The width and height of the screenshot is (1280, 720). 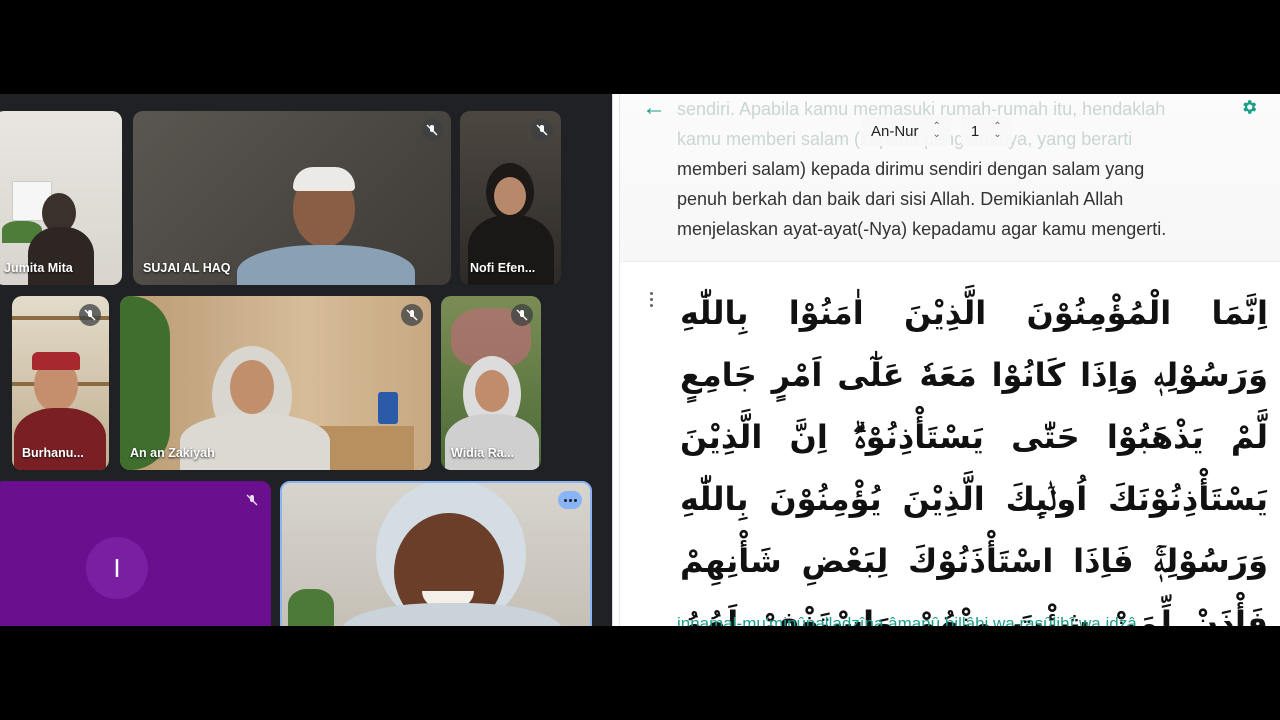 What do you see at coordinates (292, 198) in the screenshot?
I see `participant-tile: SUJAI AL HAQ` at bounding box center [292, 198].